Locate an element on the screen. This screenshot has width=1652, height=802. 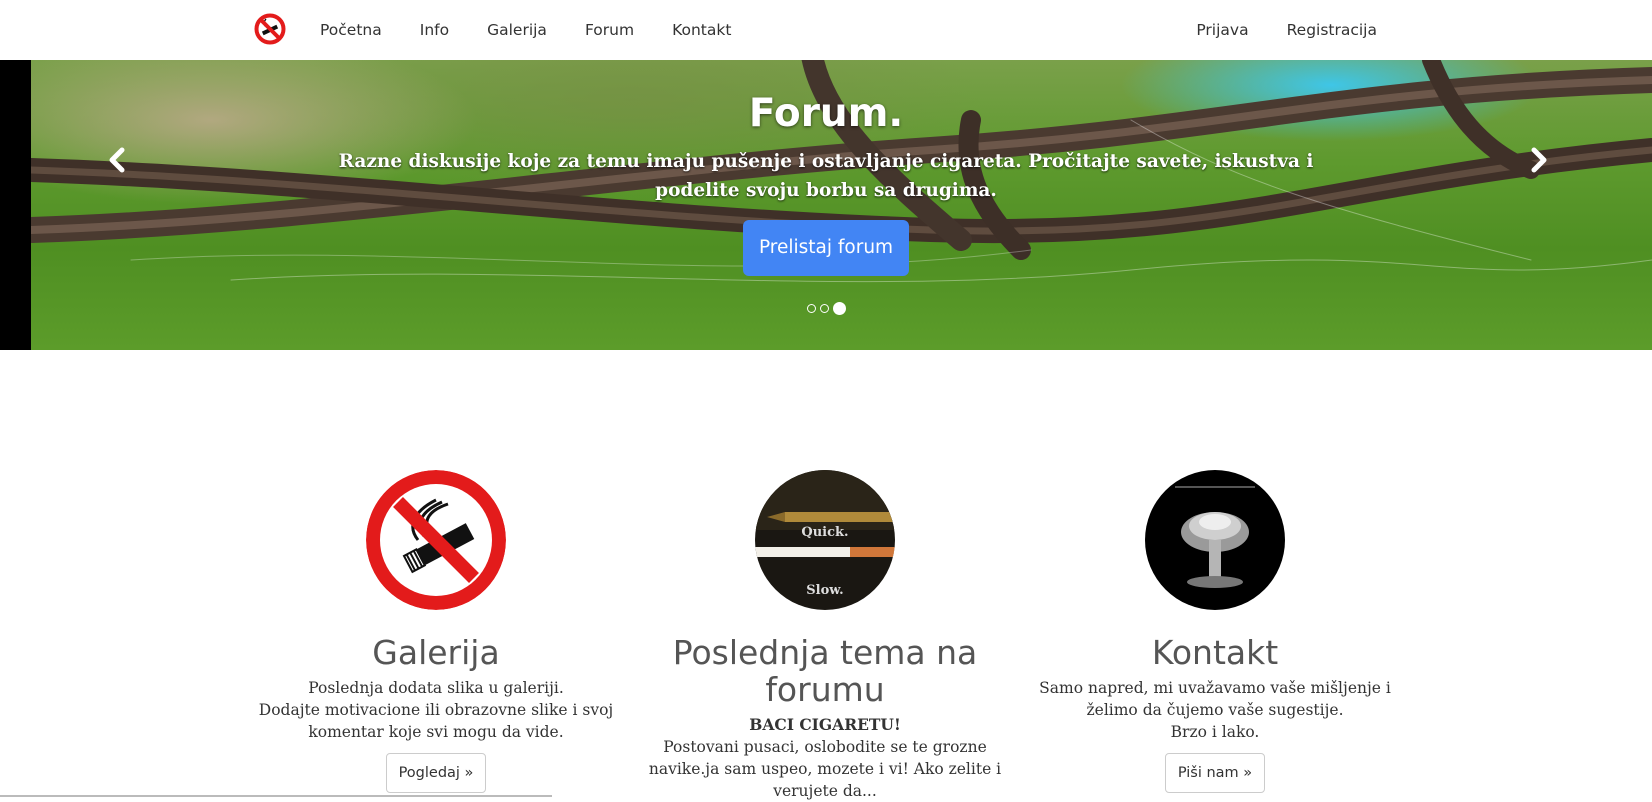
slide-title: Forum. is located at coordinates (826, 113).